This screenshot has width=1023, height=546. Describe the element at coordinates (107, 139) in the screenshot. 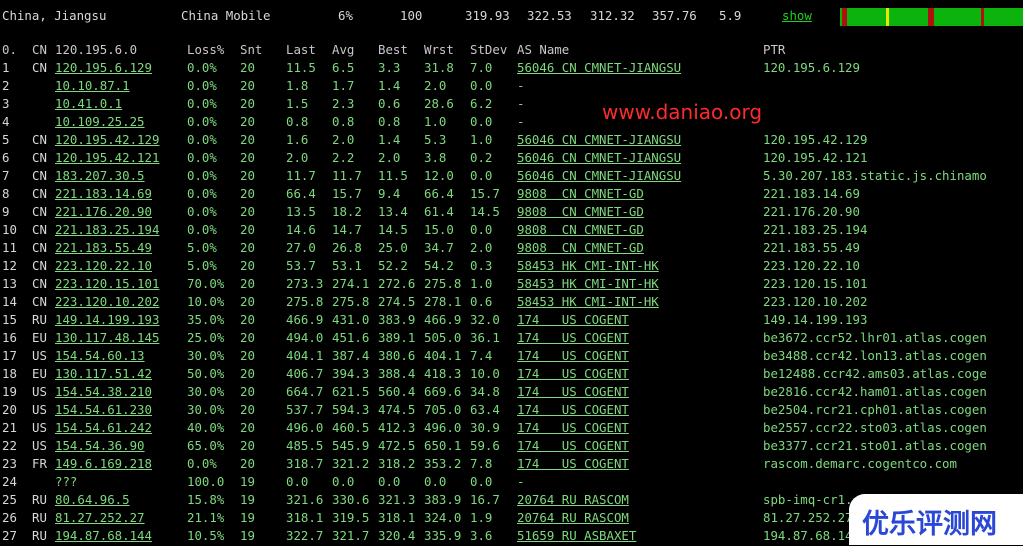

I see `host-link: 120.195.42.129` at that location.